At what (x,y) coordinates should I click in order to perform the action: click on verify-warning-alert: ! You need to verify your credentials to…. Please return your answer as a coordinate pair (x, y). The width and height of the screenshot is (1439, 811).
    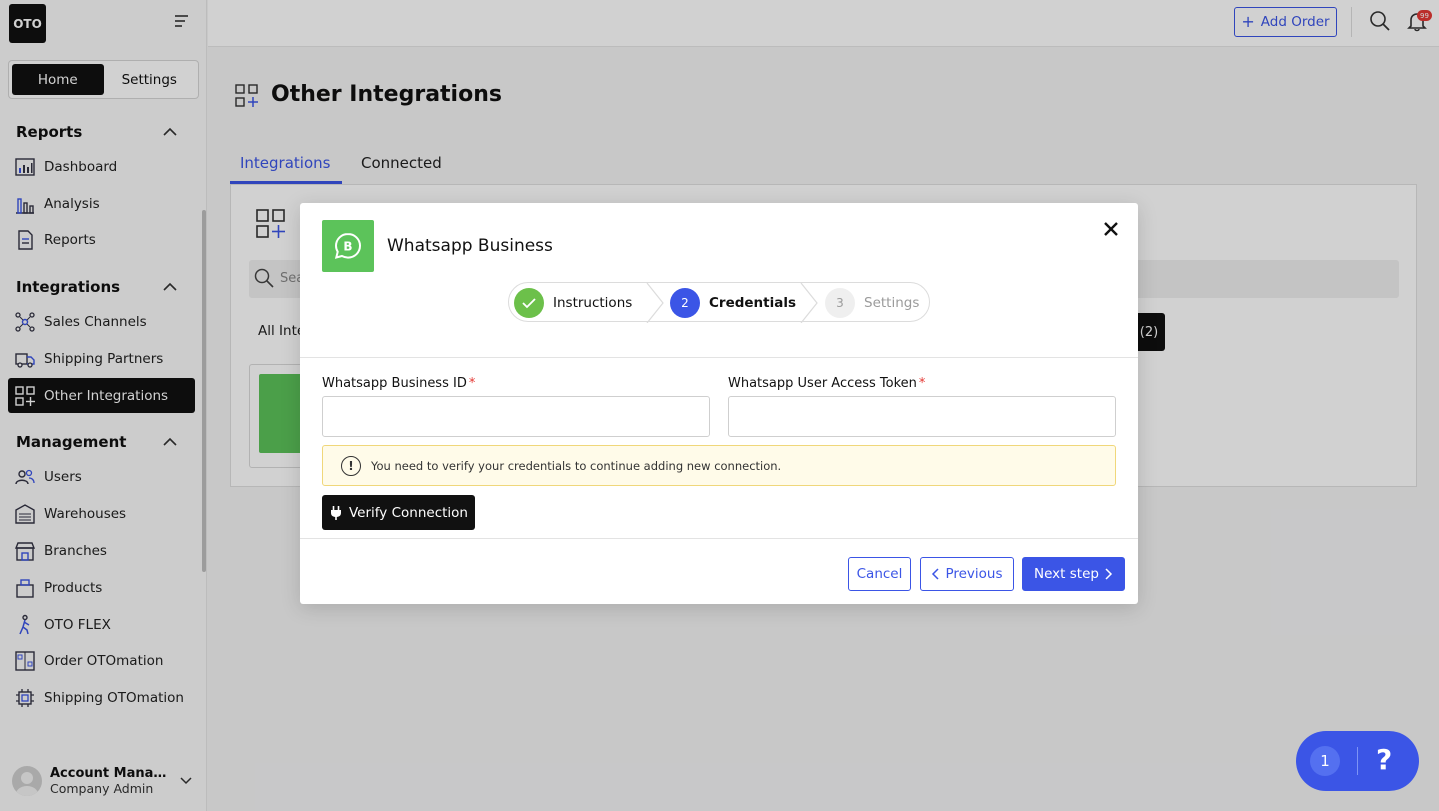
    Looking at the image, I should click on (719, 465).